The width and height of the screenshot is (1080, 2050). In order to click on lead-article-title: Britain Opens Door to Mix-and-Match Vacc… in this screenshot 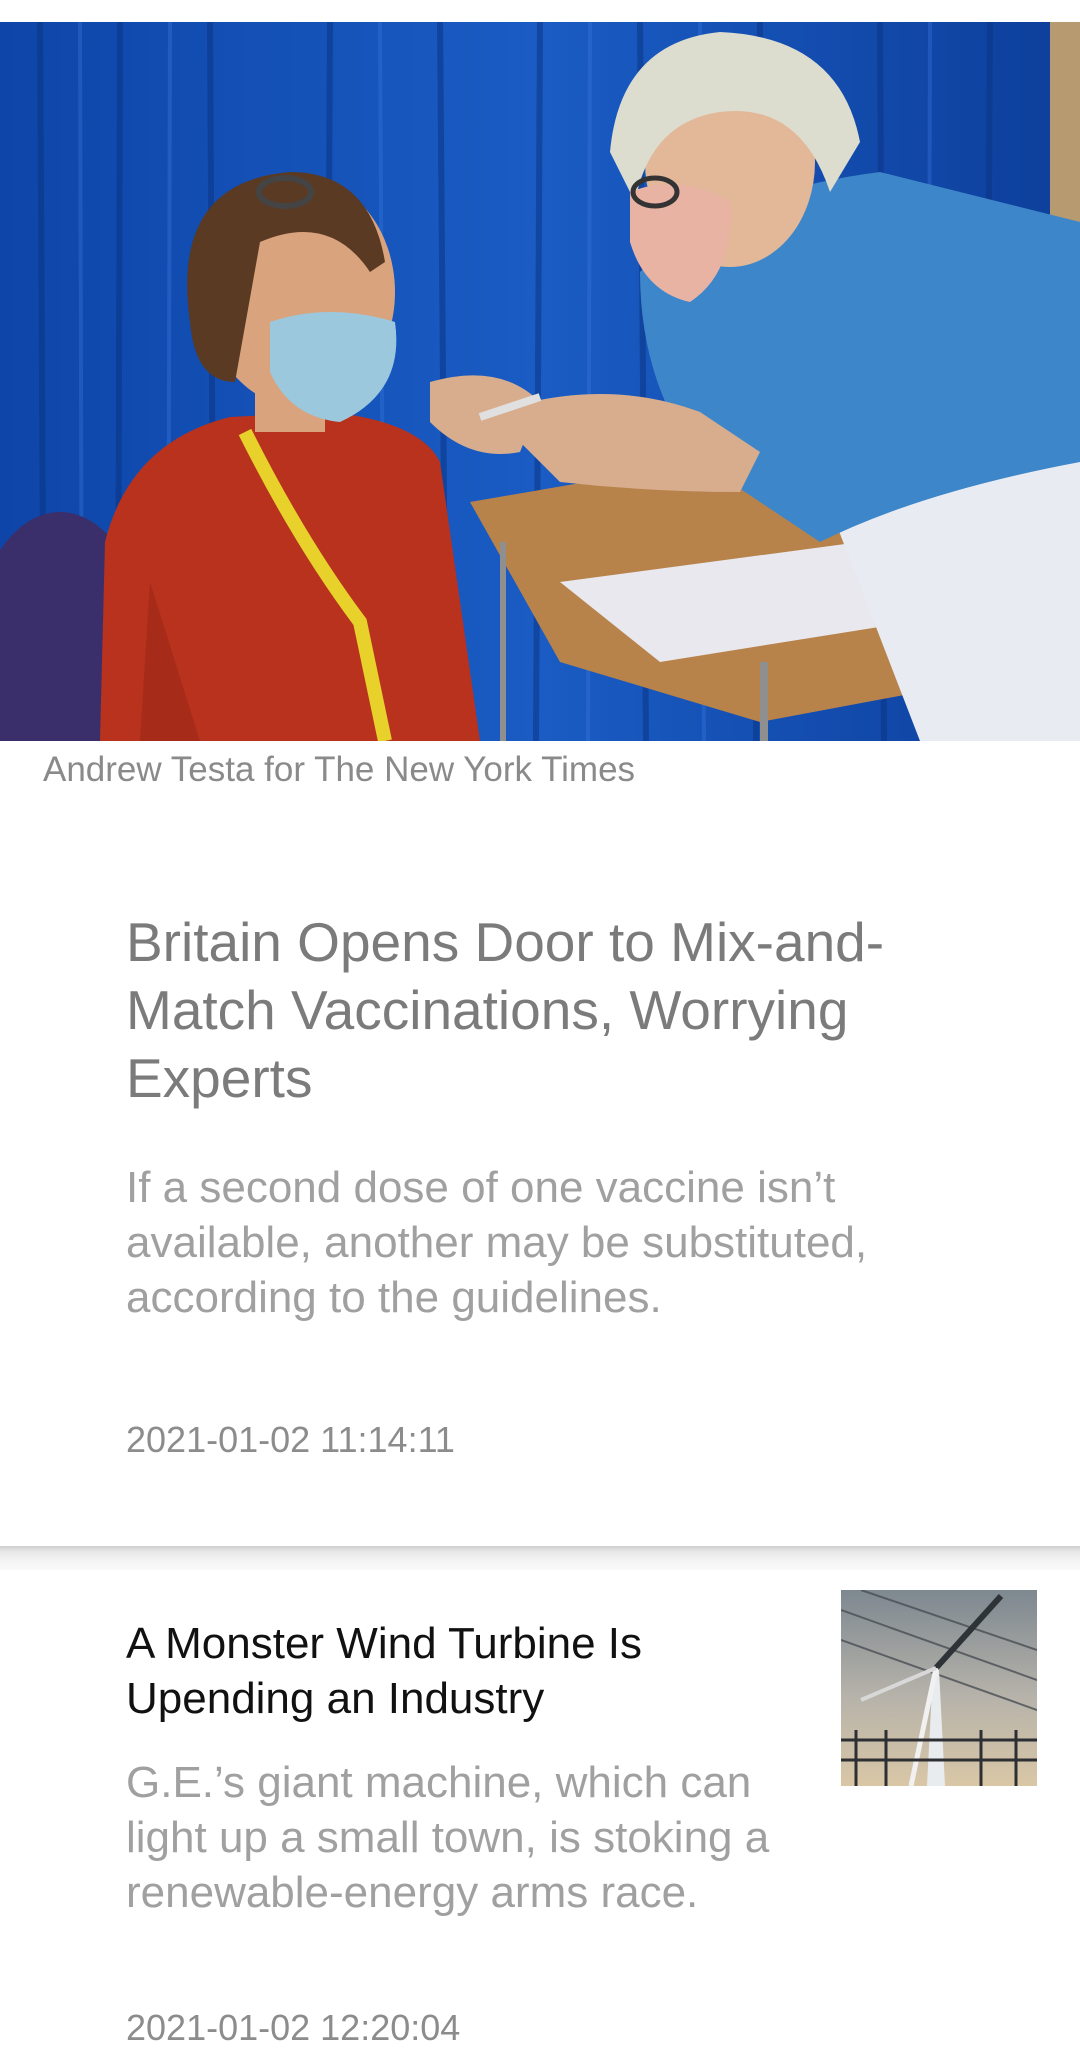, I will do `click(536, 1010)`.